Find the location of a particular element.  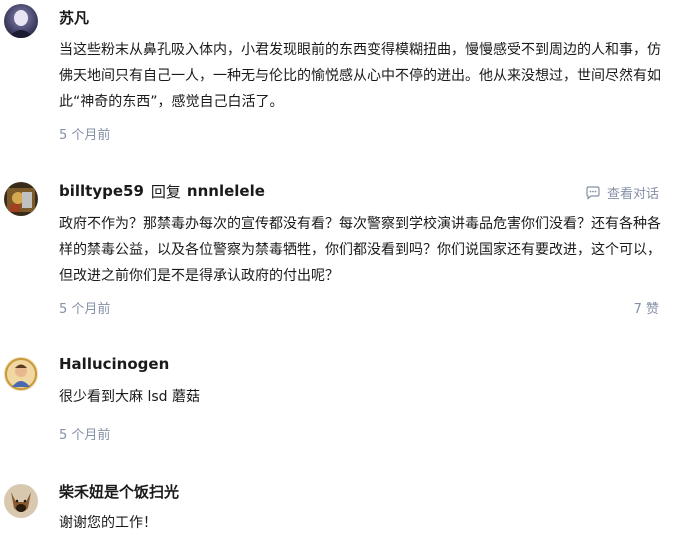

comment-header: 柴禾妞是个饭扫光 is located at coordinates (119, 491).